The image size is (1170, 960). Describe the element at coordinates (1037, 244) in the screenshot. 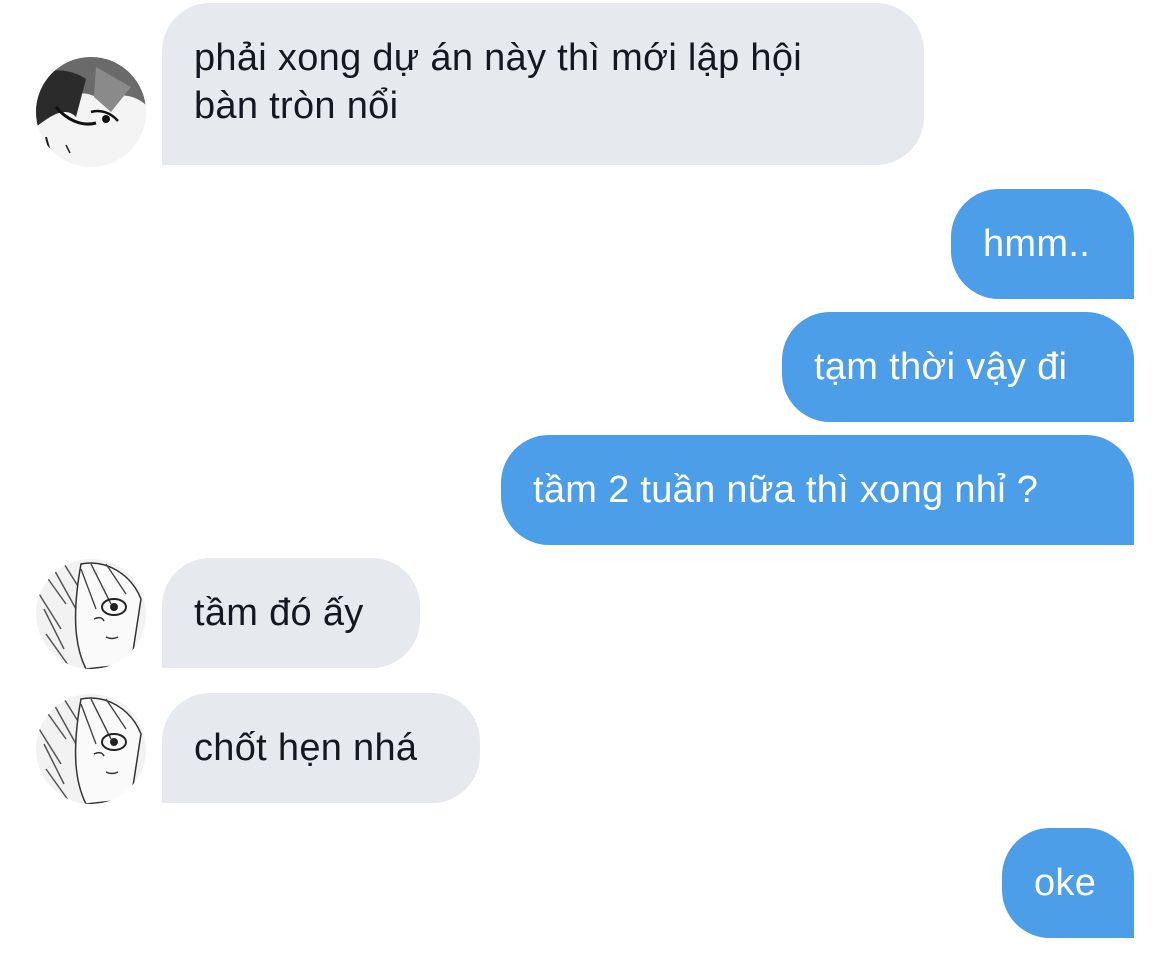

I see `message-text: hmm..` at that location.